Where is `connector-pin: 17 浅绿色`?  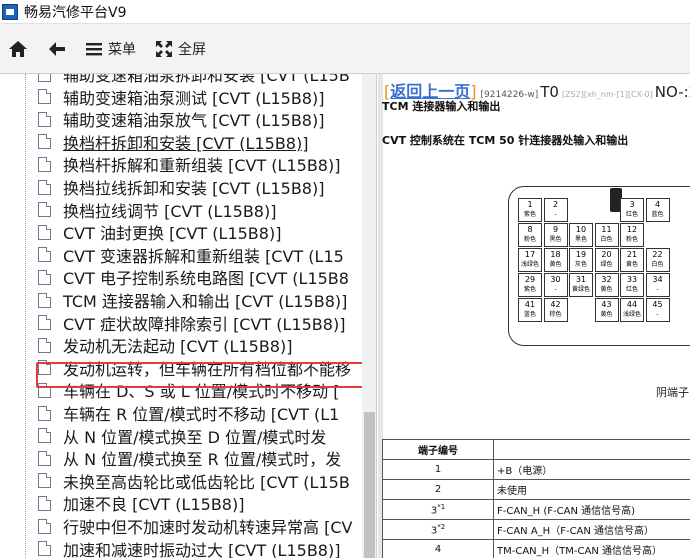 connector-pin: 17 浅绿色 is located at coordinates (530, 260).